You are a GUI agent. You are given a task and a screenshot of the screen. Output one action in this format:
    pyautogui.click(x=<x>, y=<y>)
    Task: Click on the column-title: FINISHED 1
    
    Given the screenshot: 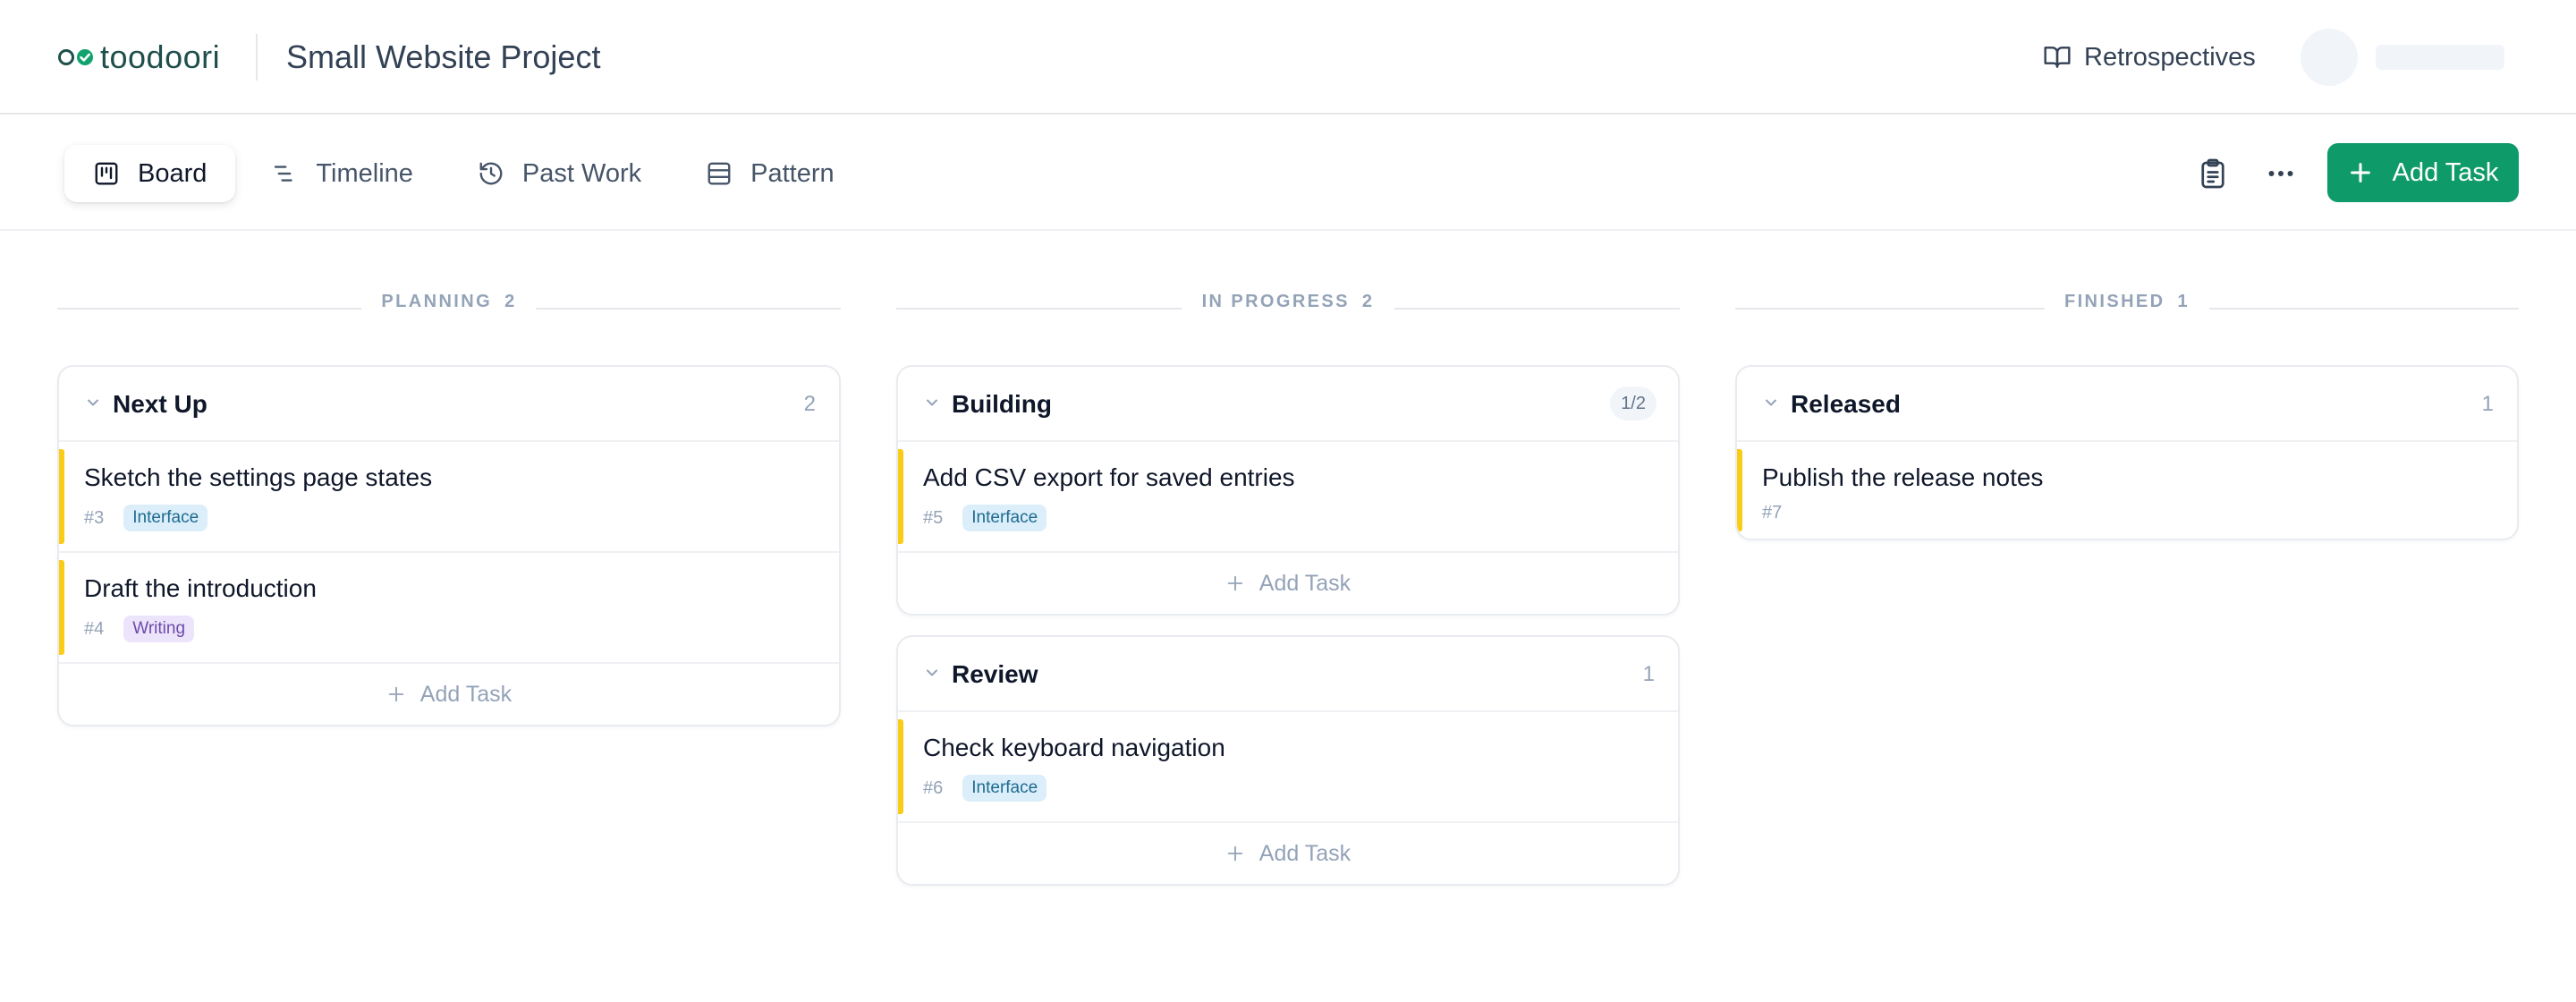 What is the action you would take?
    pyautogui.click(x=2127, y=302)
    